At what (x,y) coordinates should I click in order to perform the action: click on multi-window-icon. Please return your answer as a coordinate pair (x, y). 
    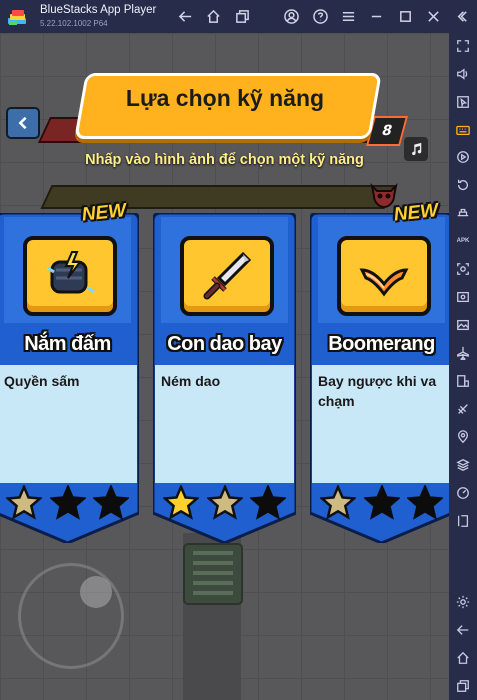
    Looking at the image, I should click on (463, 381).